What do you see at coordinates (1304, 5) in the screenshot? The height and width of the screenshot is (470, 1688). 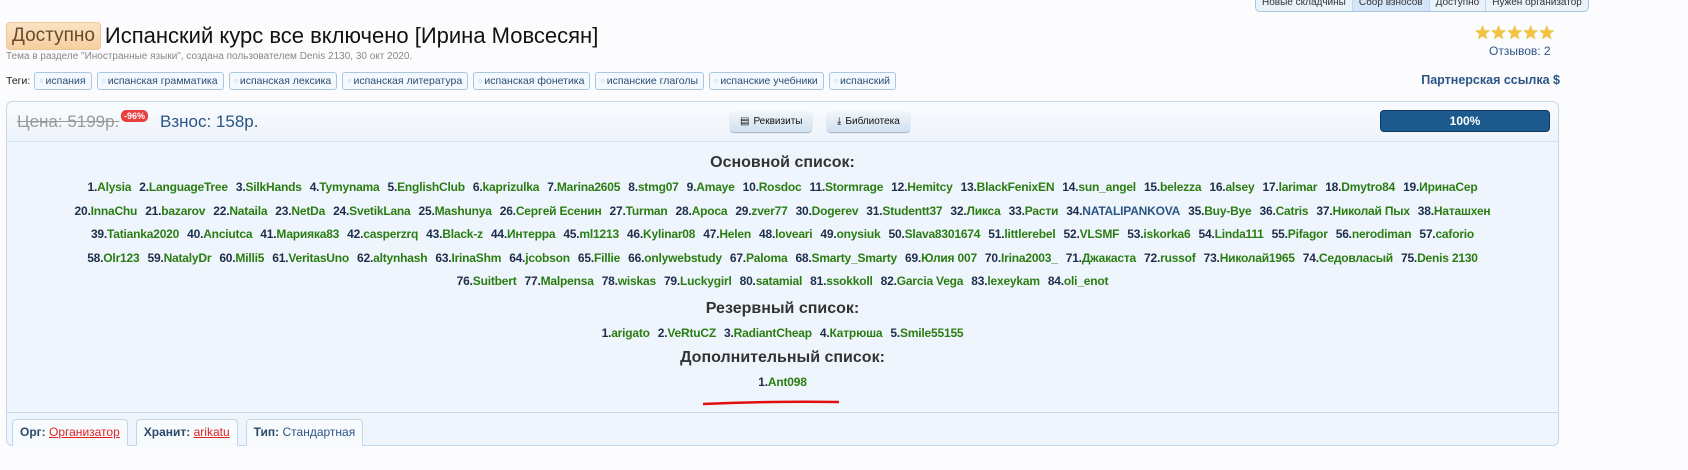 I see `tab-new: Новые складчины` at bounding box center [1304, 5].